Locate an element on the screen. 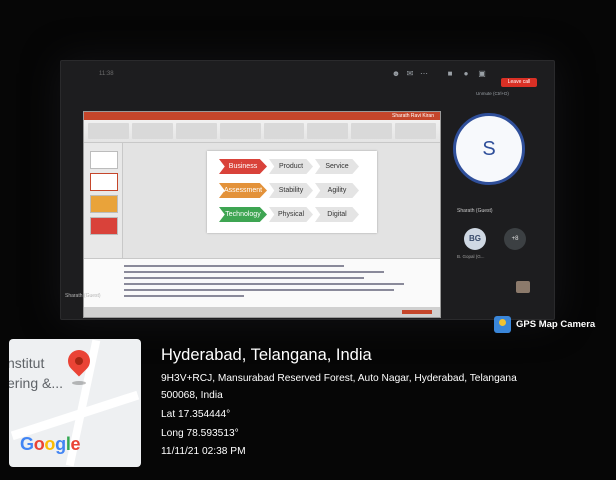 The width and height of the screenshot is (616, 480). slide-arrow-item: Physical is located at coordinates (291, 214).